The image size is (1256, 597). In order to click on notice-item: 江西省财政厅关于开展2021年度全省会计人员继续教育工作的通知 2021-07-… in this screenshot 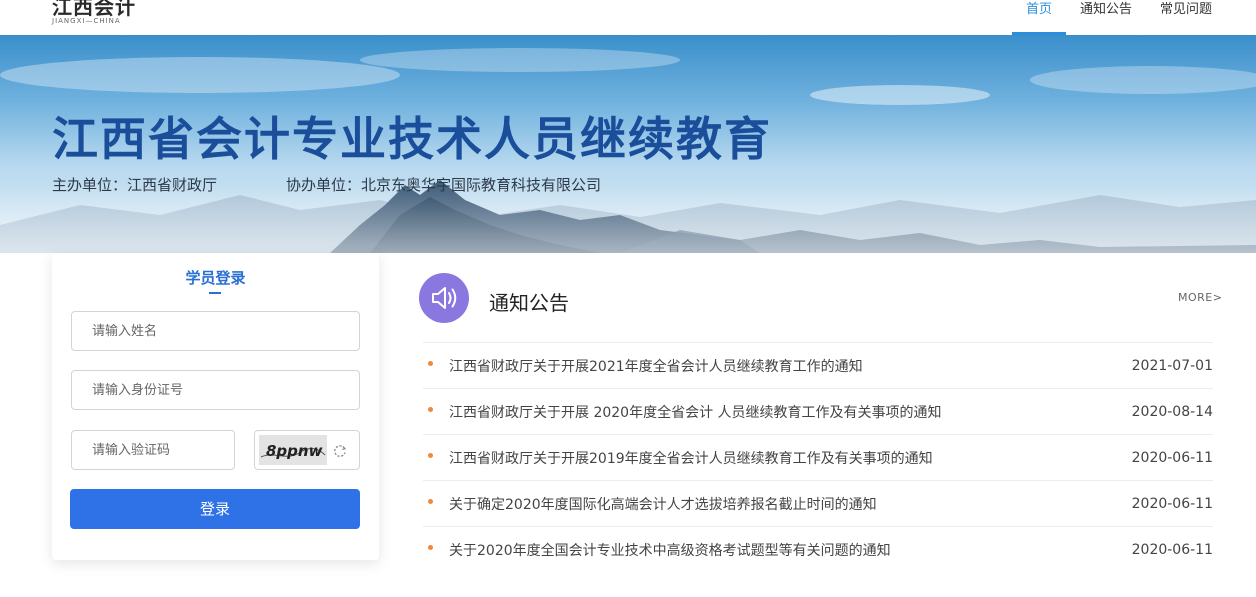, I will do `click(818, 365)`.